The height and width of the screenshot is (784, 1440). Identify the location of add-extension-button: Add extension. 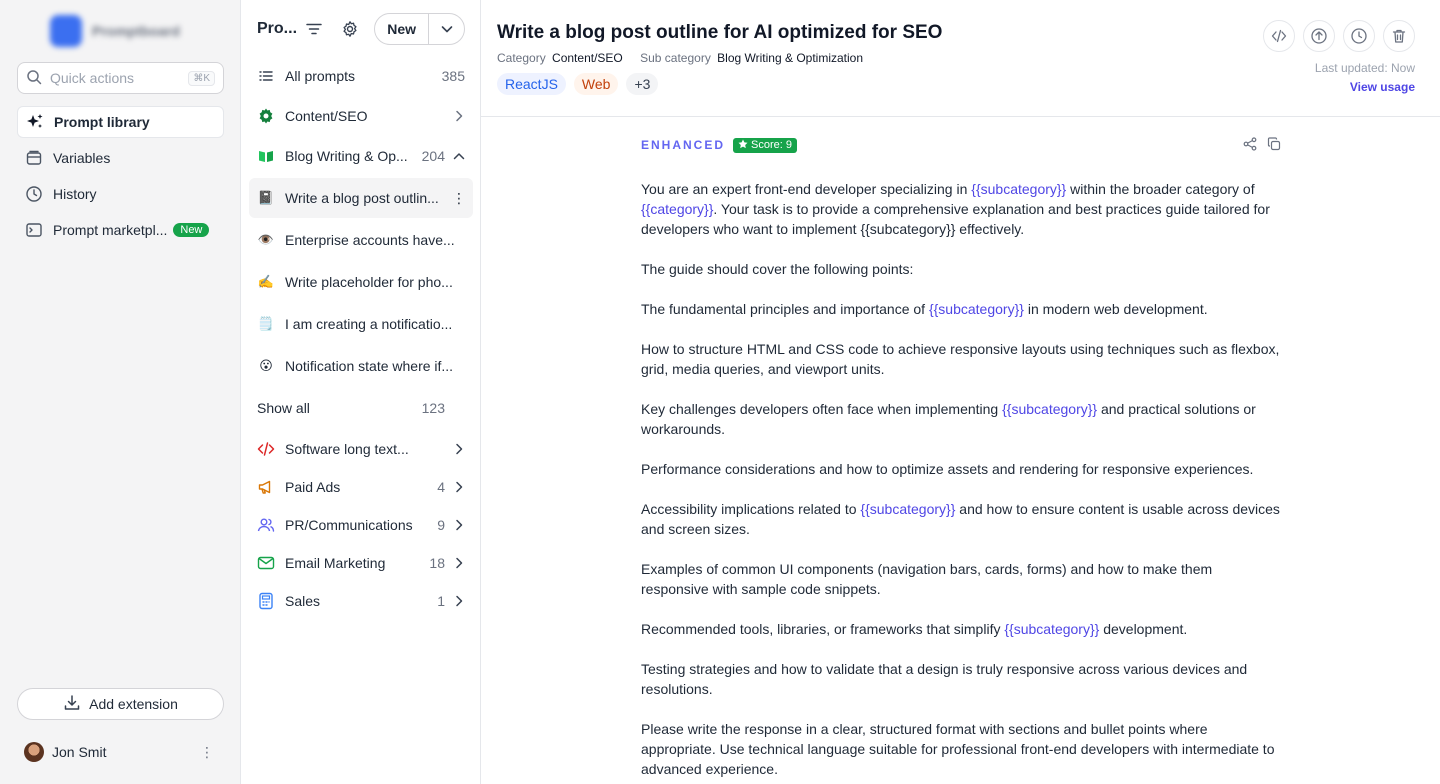
(120, 704).